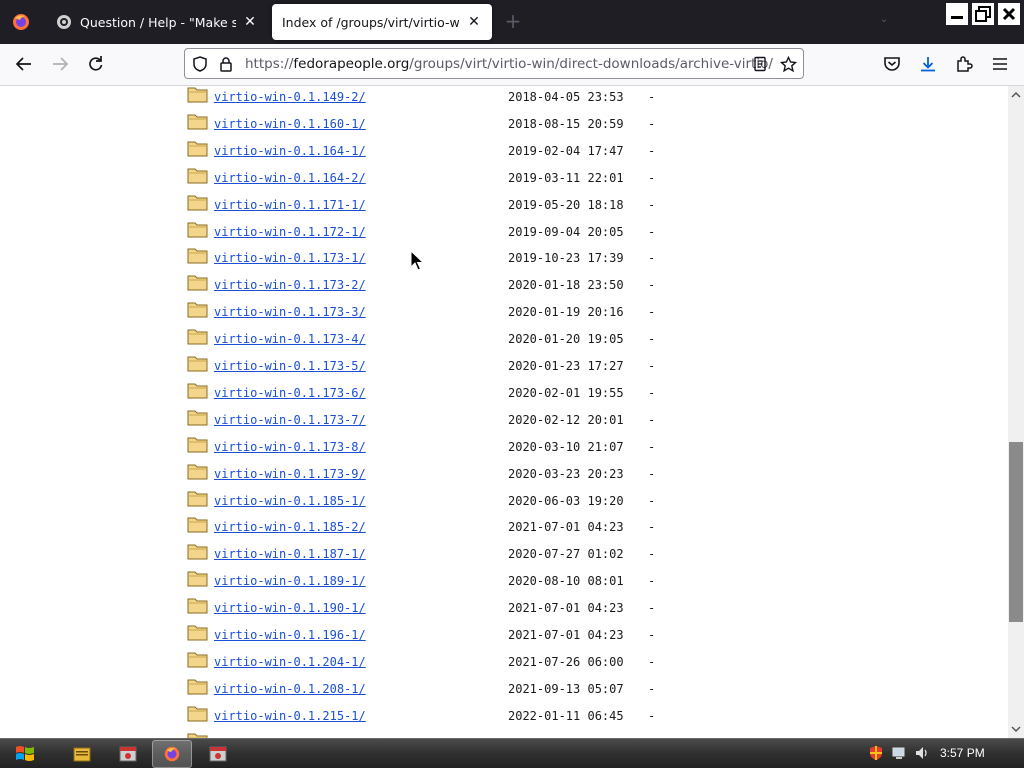 Image resolution: width=1024 pixels, height=768 pixels. I want to click on puzzle-icon, so click(965, 64).